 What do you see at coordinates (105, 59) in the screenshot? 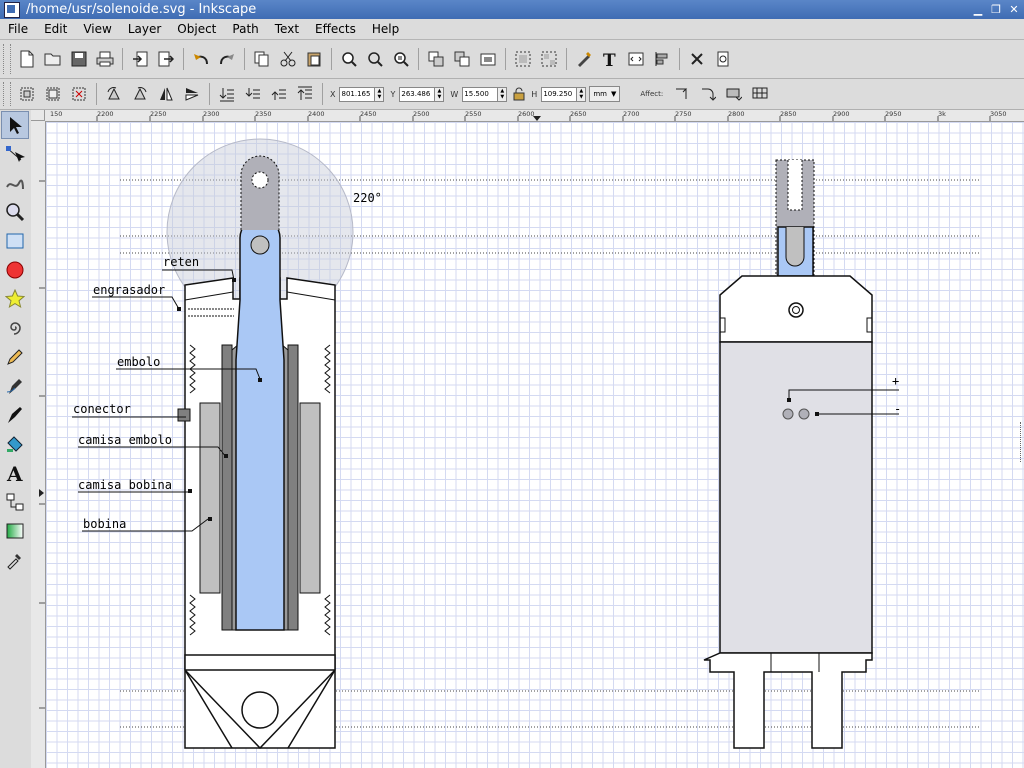
I see `print-icon` at bounding box center [105, 59].